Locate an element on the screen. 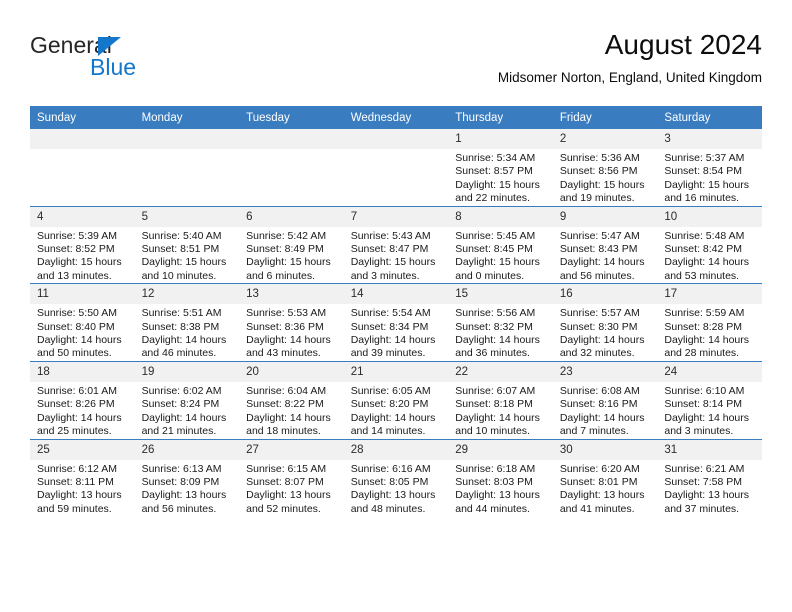 The image size is (792, 612). calendar-cell-empty is located at coordinates (396, 168).